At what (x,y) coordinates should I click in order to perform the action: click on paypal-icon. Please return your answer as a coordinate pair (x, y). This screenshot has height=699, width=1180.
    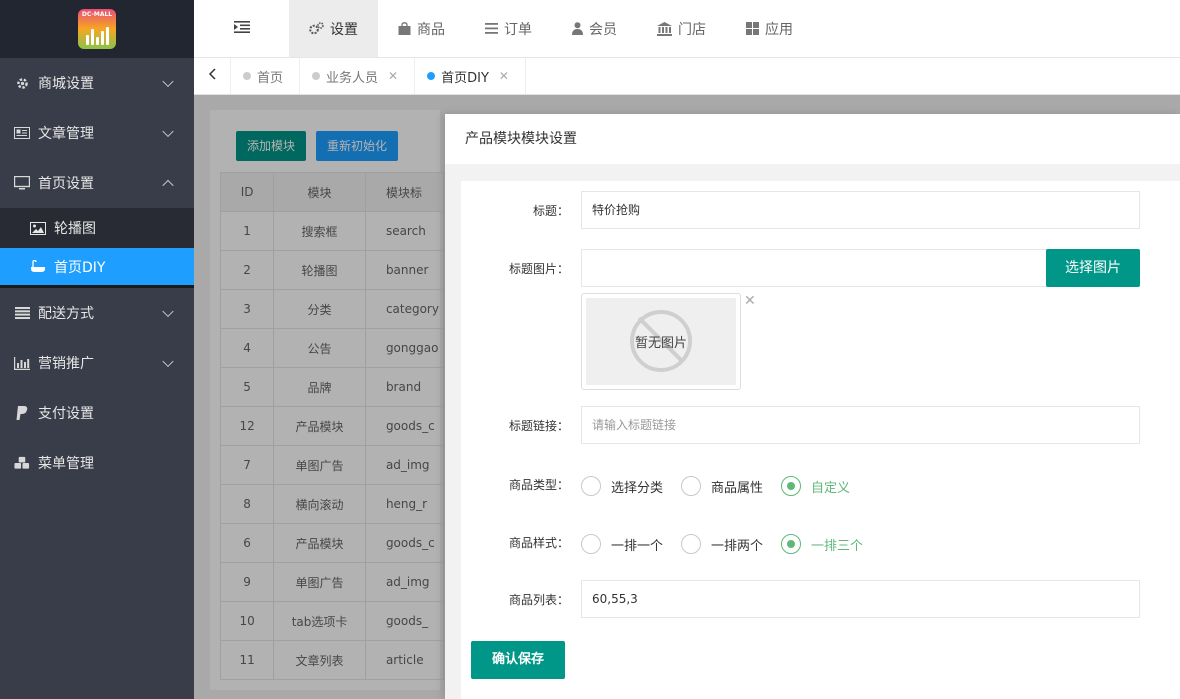
    Looking at the image, I should click on (22, 413).